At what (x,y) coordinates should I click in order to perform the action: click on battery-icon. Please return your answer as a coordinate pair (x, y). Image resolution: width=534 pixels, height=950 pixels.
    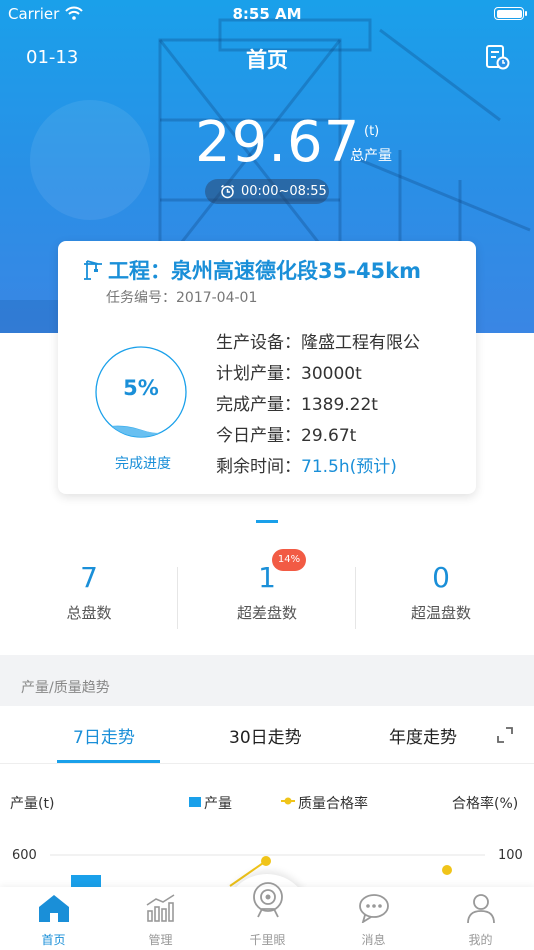
    Looking at the image, I should click on (510, 13).